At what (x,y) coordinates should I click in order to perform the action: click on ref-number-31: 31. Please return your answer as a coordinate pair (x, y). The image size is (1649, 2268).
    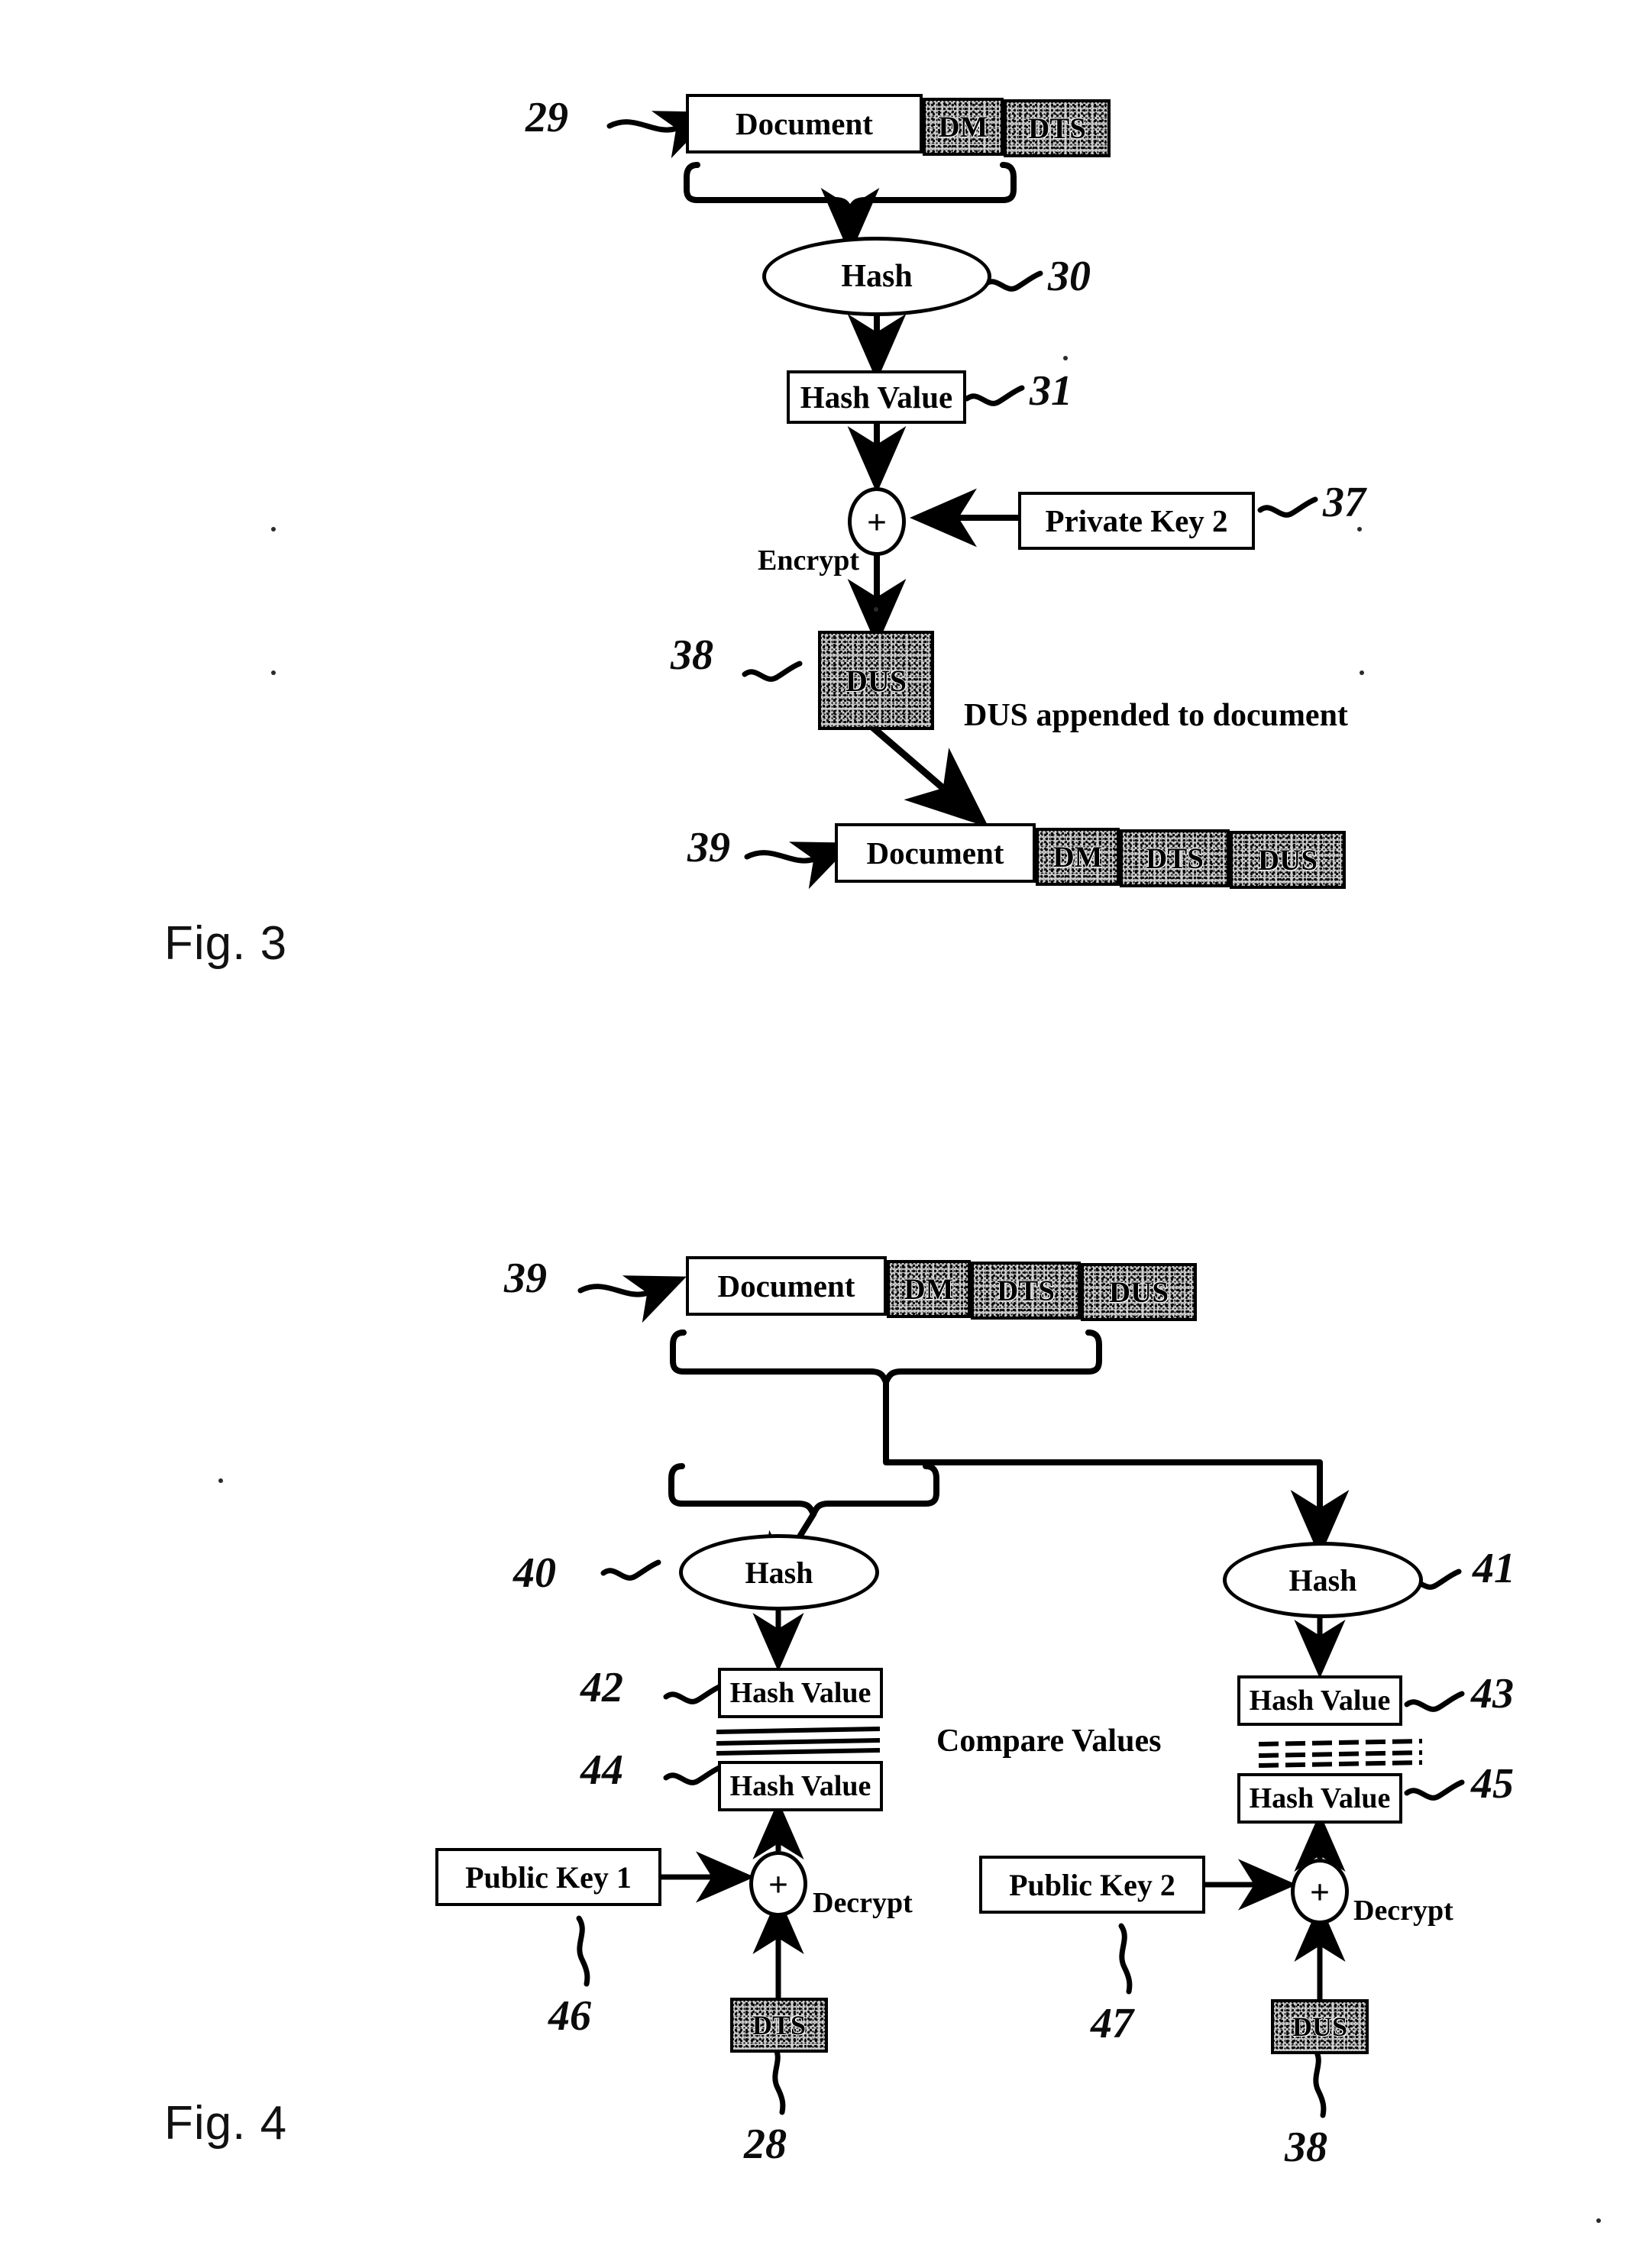
    Looking at the image, I should click on (1051, 391).